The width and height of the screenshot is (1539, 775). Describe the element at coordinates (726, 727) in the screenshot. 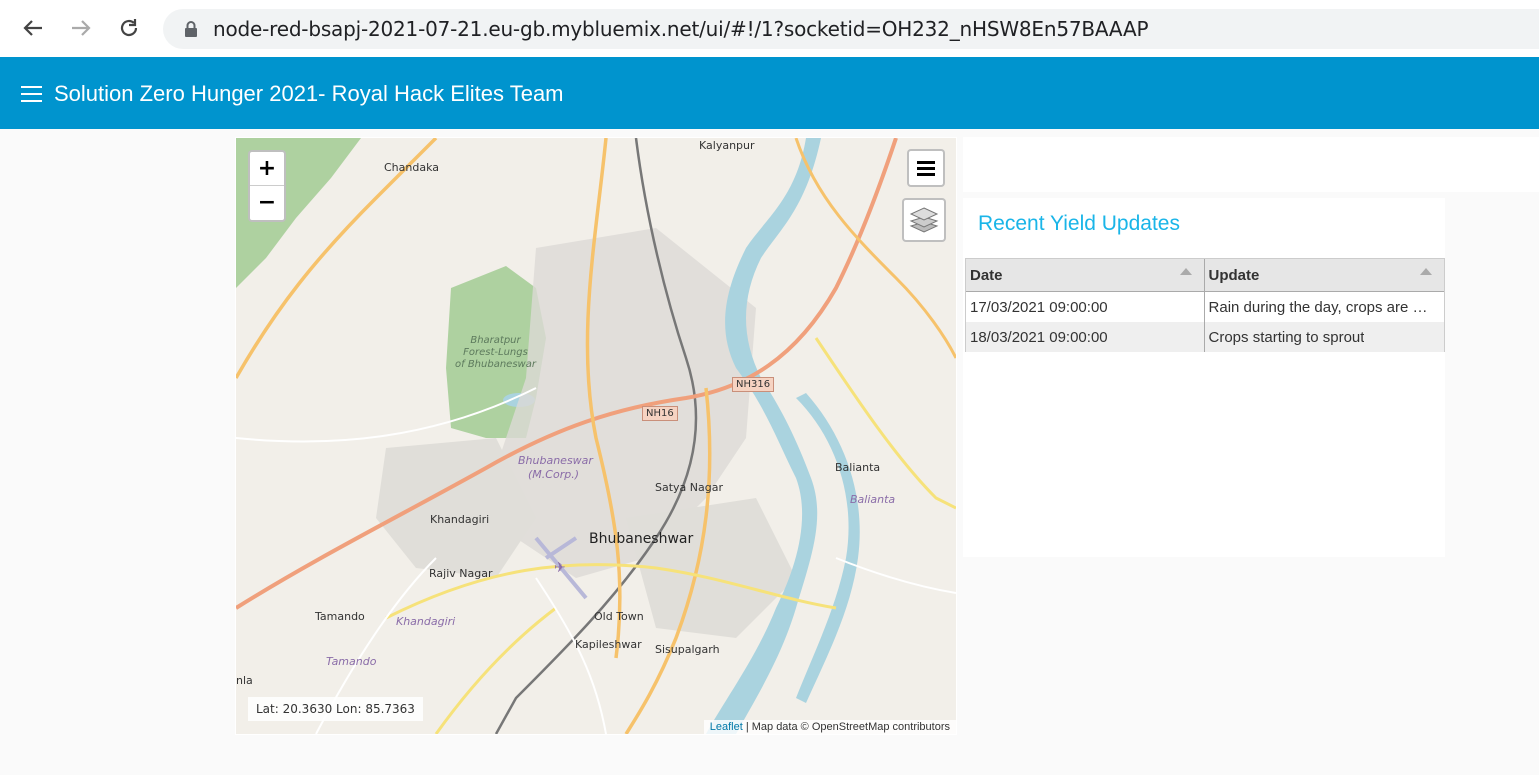

I see `leaflet-link: Leaflet` at that location.